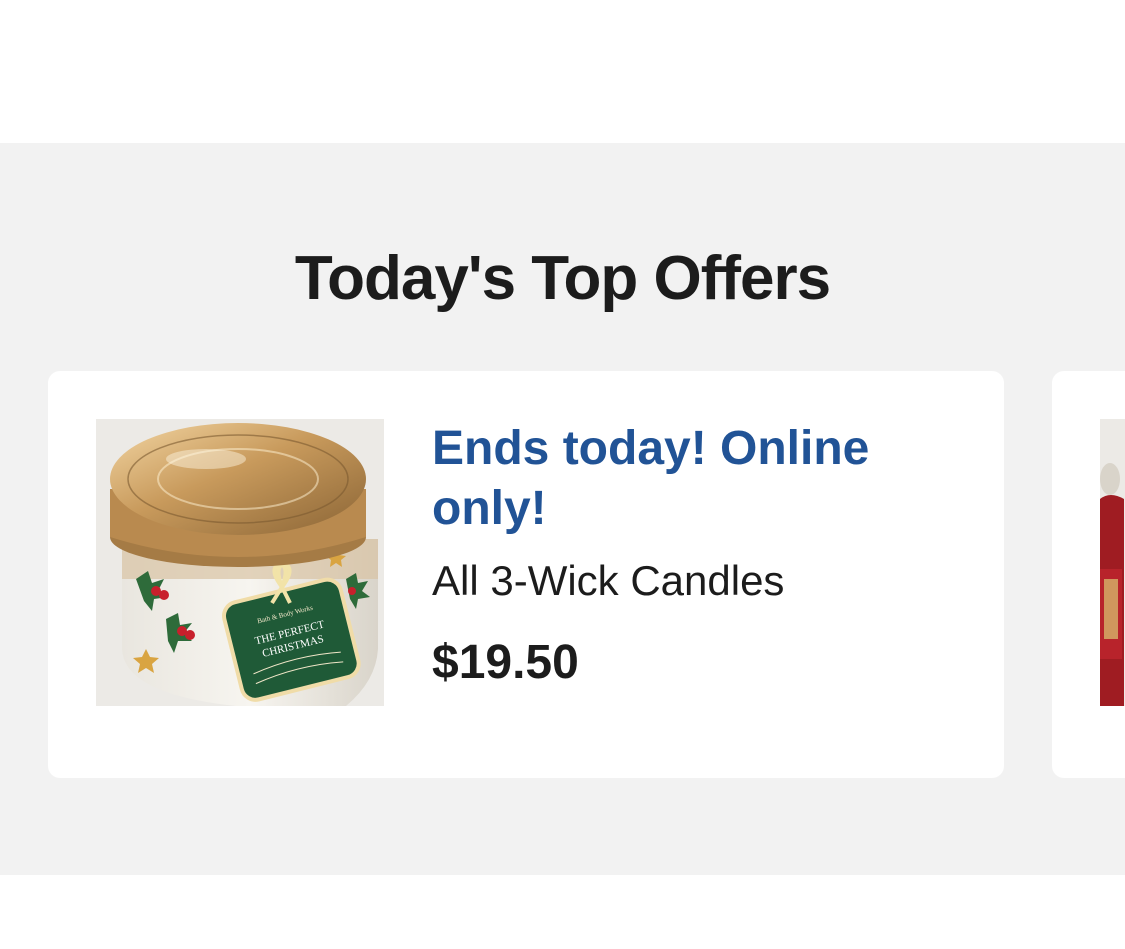  Describe the element at coordinates (562, 912) in the screenshot. I see `bottom-whitespace` at that location.